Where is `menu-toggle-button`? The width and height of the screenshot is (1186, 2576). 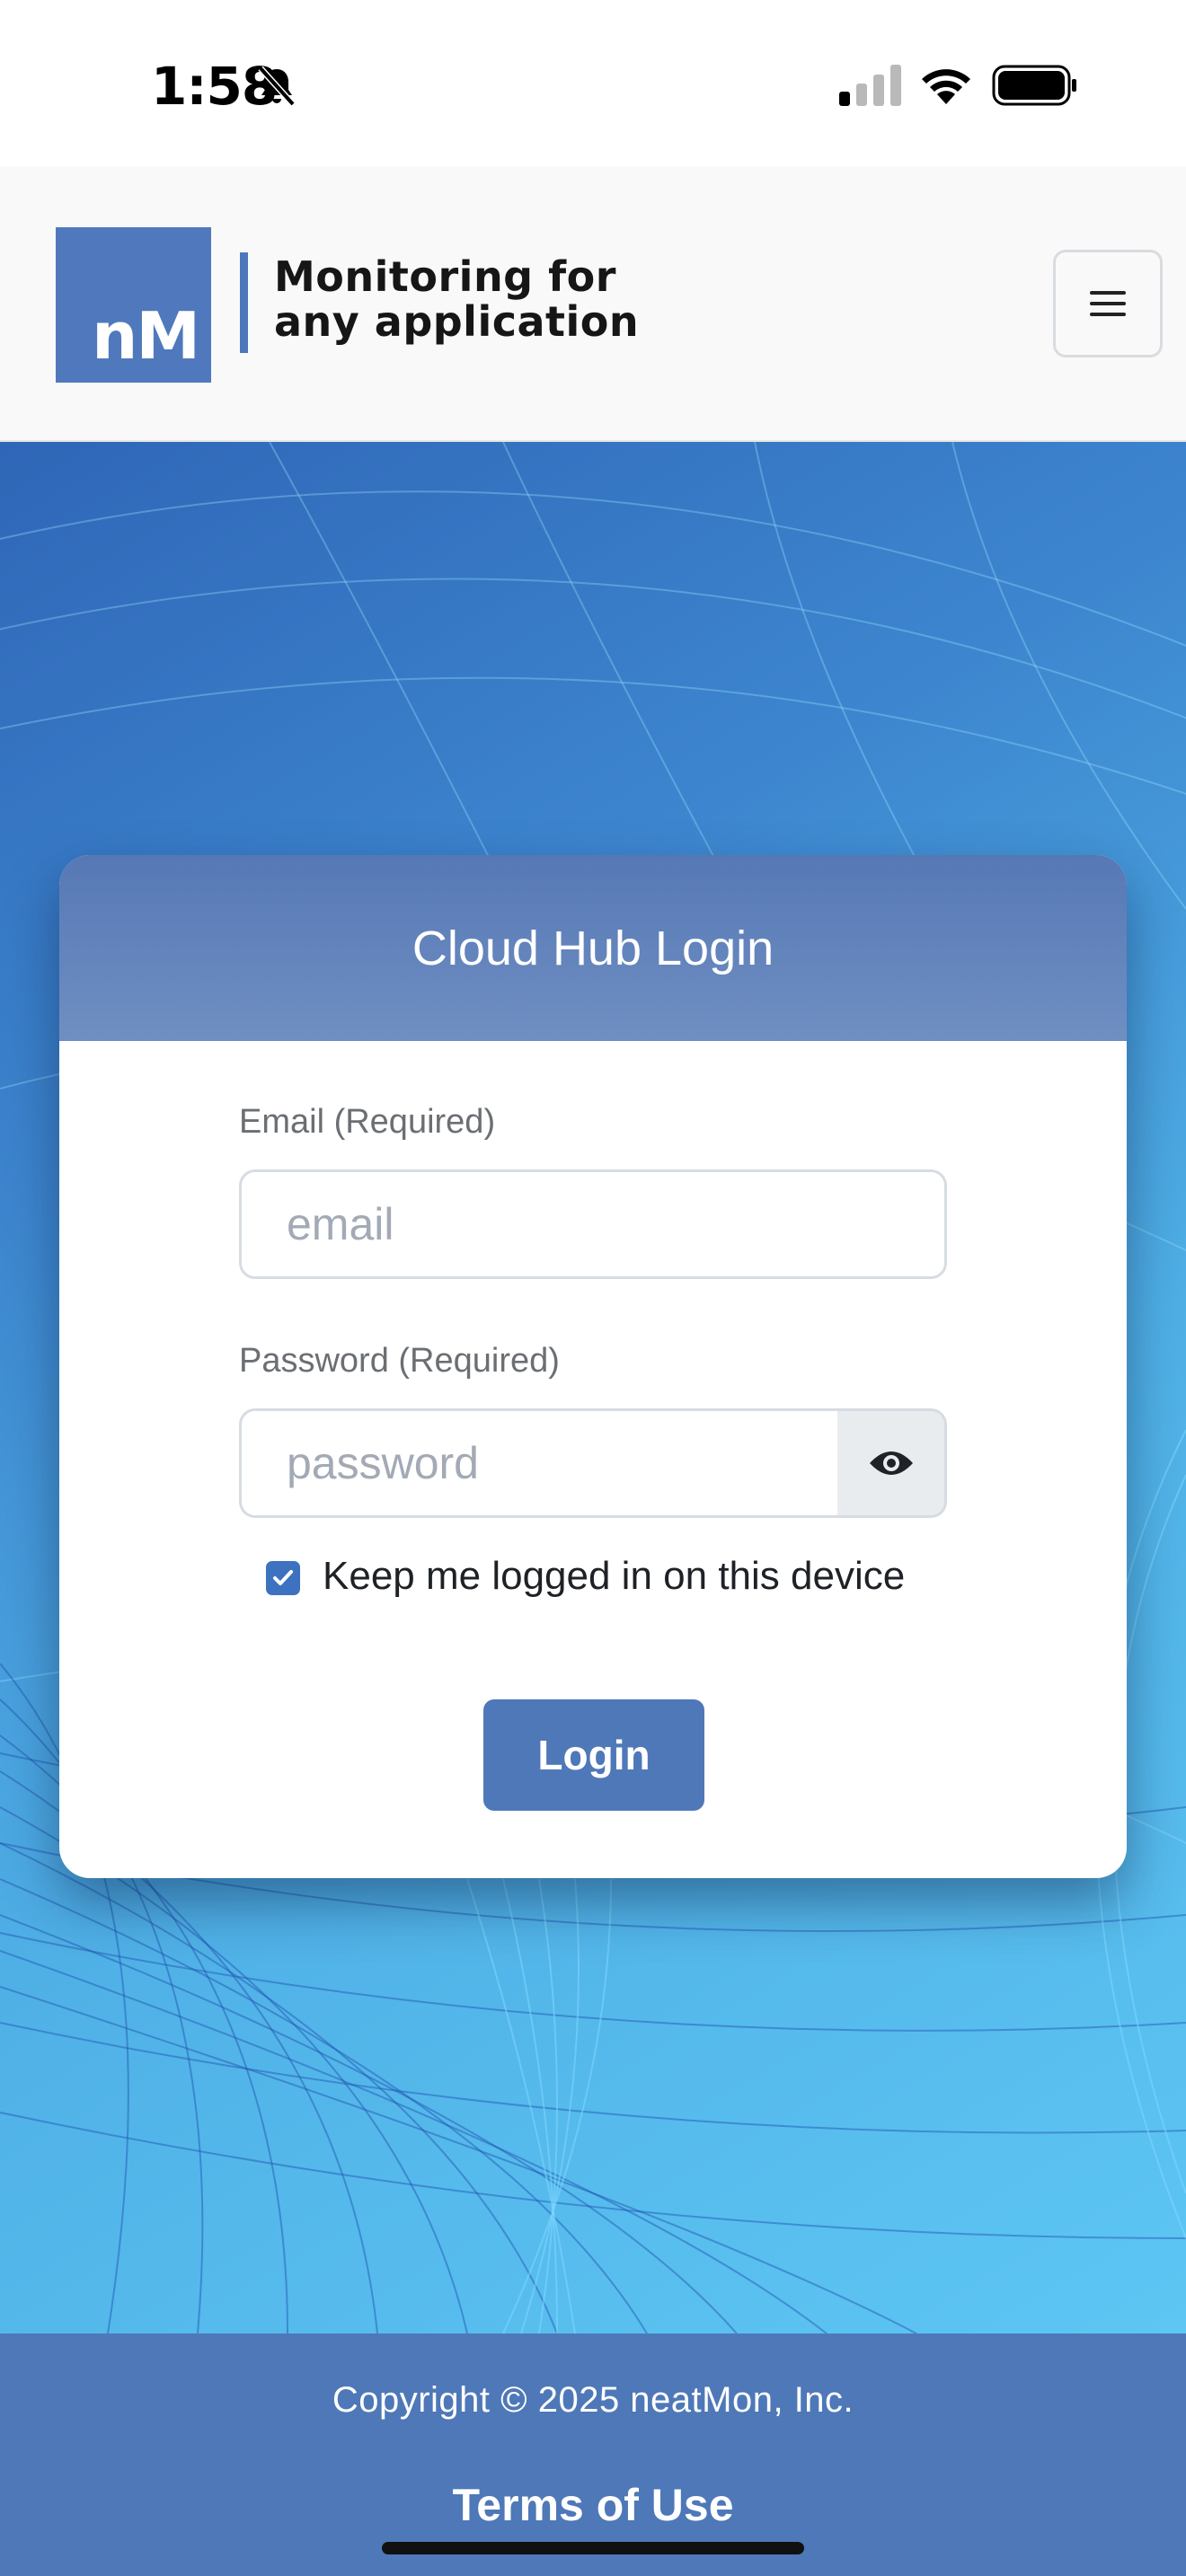 menu-toggle-button is located at coordinates (1108, 303).